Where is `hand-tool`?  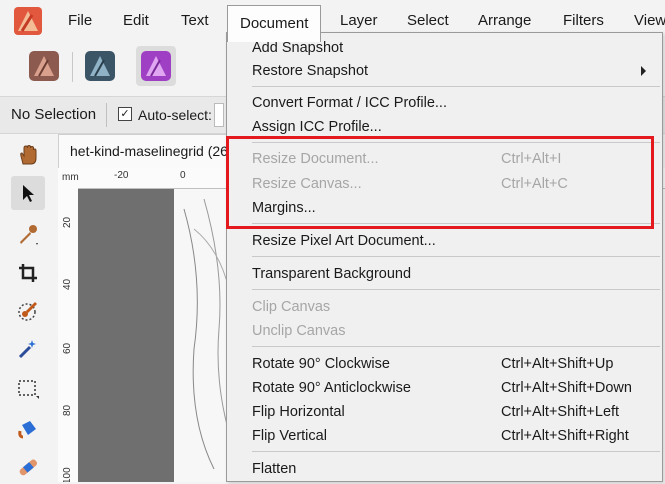 hand-tool is located at coordinates (28, 155).